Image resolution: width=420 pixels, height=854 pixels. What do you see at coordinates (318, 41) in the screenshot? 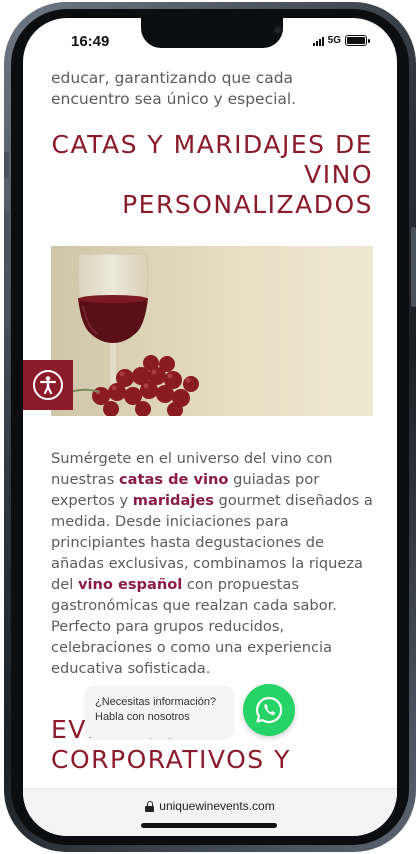
I see `signal-icon` at bounding box center [318, 41].